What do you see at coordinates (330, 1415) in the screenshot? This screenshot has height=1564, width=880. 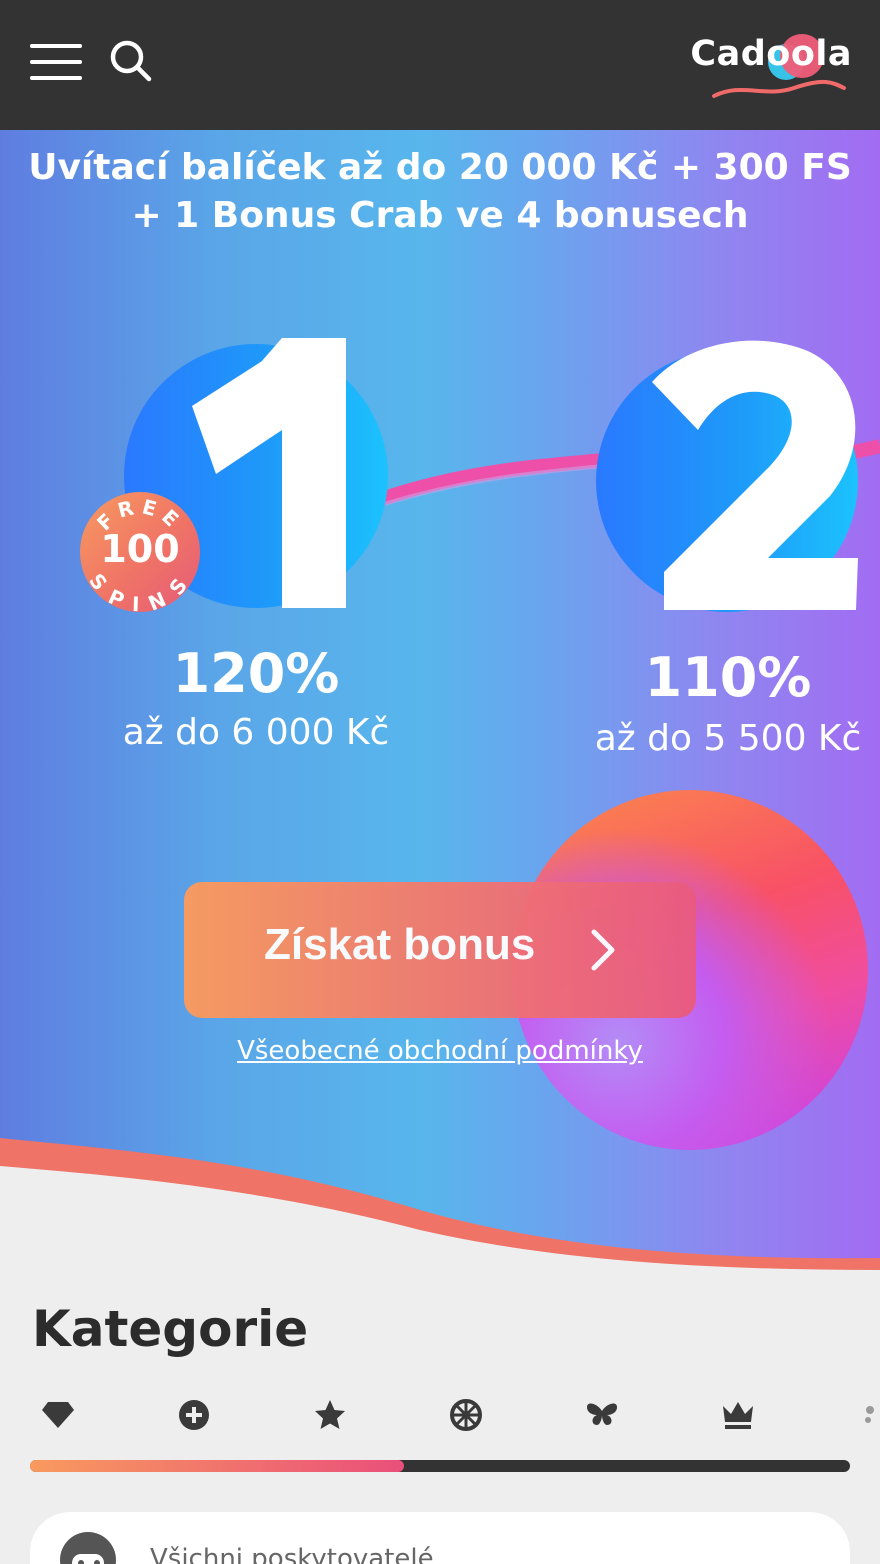 I see `star-icon` at bounding box center [330, 1415].